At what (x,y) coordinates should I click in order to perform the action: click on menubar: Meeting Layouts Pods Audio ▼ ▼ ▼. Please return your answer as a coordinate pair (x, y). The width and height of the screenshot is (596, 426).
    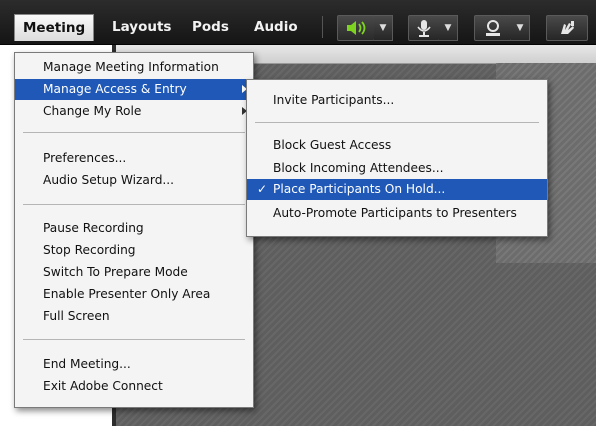
    Looking at the image, I should click on (298, 22).